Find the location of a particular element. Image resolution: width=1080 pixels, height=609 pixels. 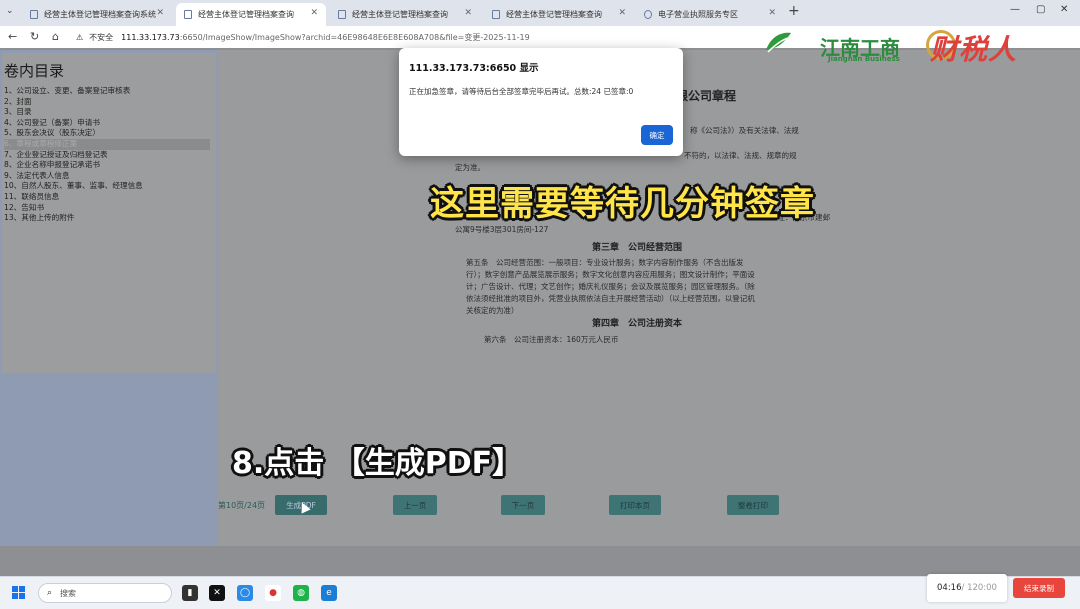

document-line: 第五条 公司经营范围：一般项目：专业设计服务；数字内容制作服务（不含出版发 is located at coordinates (605, 262).